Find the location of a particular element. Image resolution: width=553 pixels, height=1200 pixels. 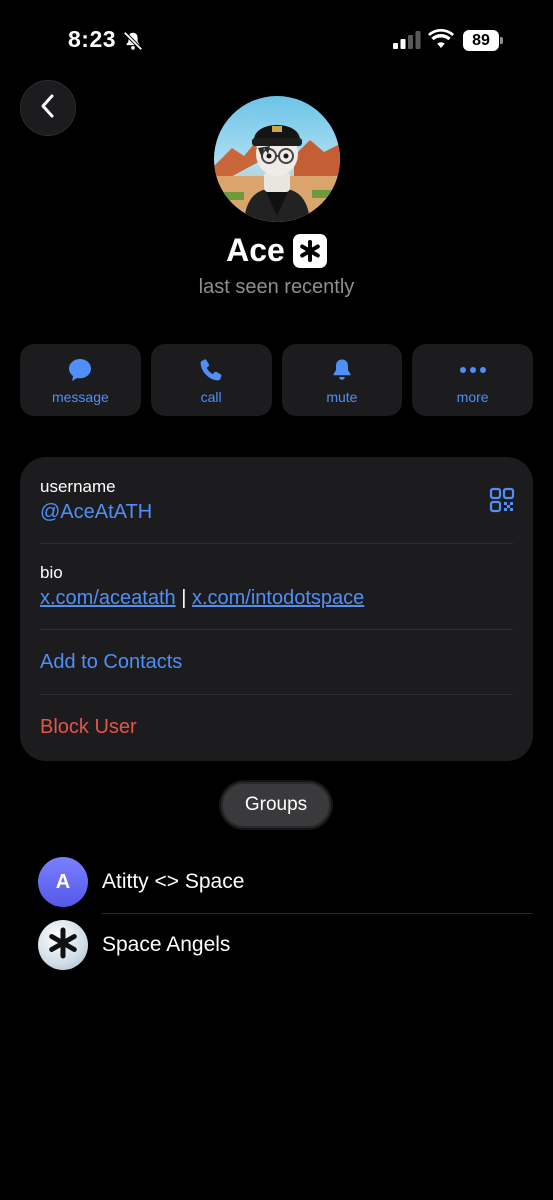

qr-code-icon is located at coordinates (502, 502).